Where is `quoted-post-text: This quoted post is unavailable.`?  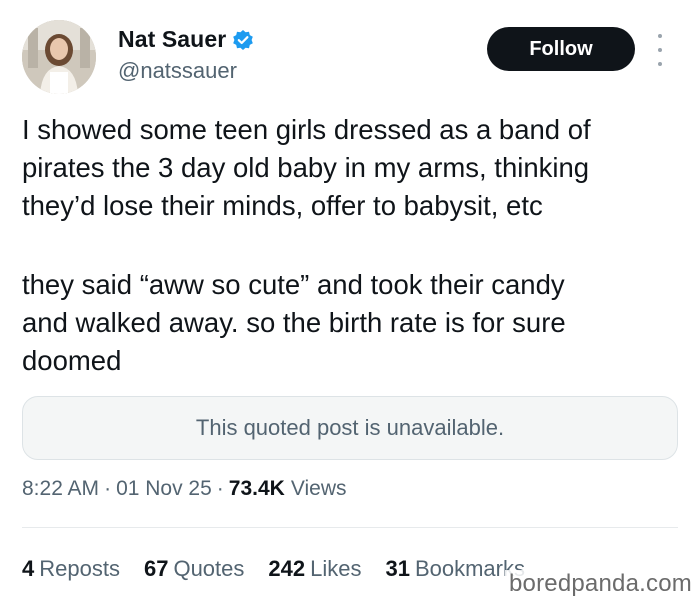
quoted-post-text: This quoted post is unavailable. is located at coordinates (350, 427).